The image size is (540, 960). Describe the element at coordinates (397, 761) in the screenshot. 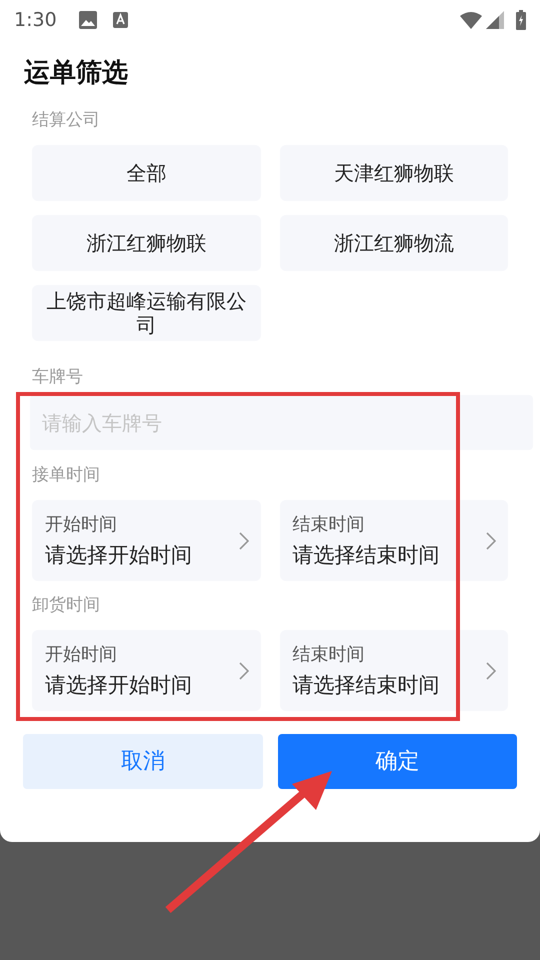

I see `confirm-button: 确定` at that location.